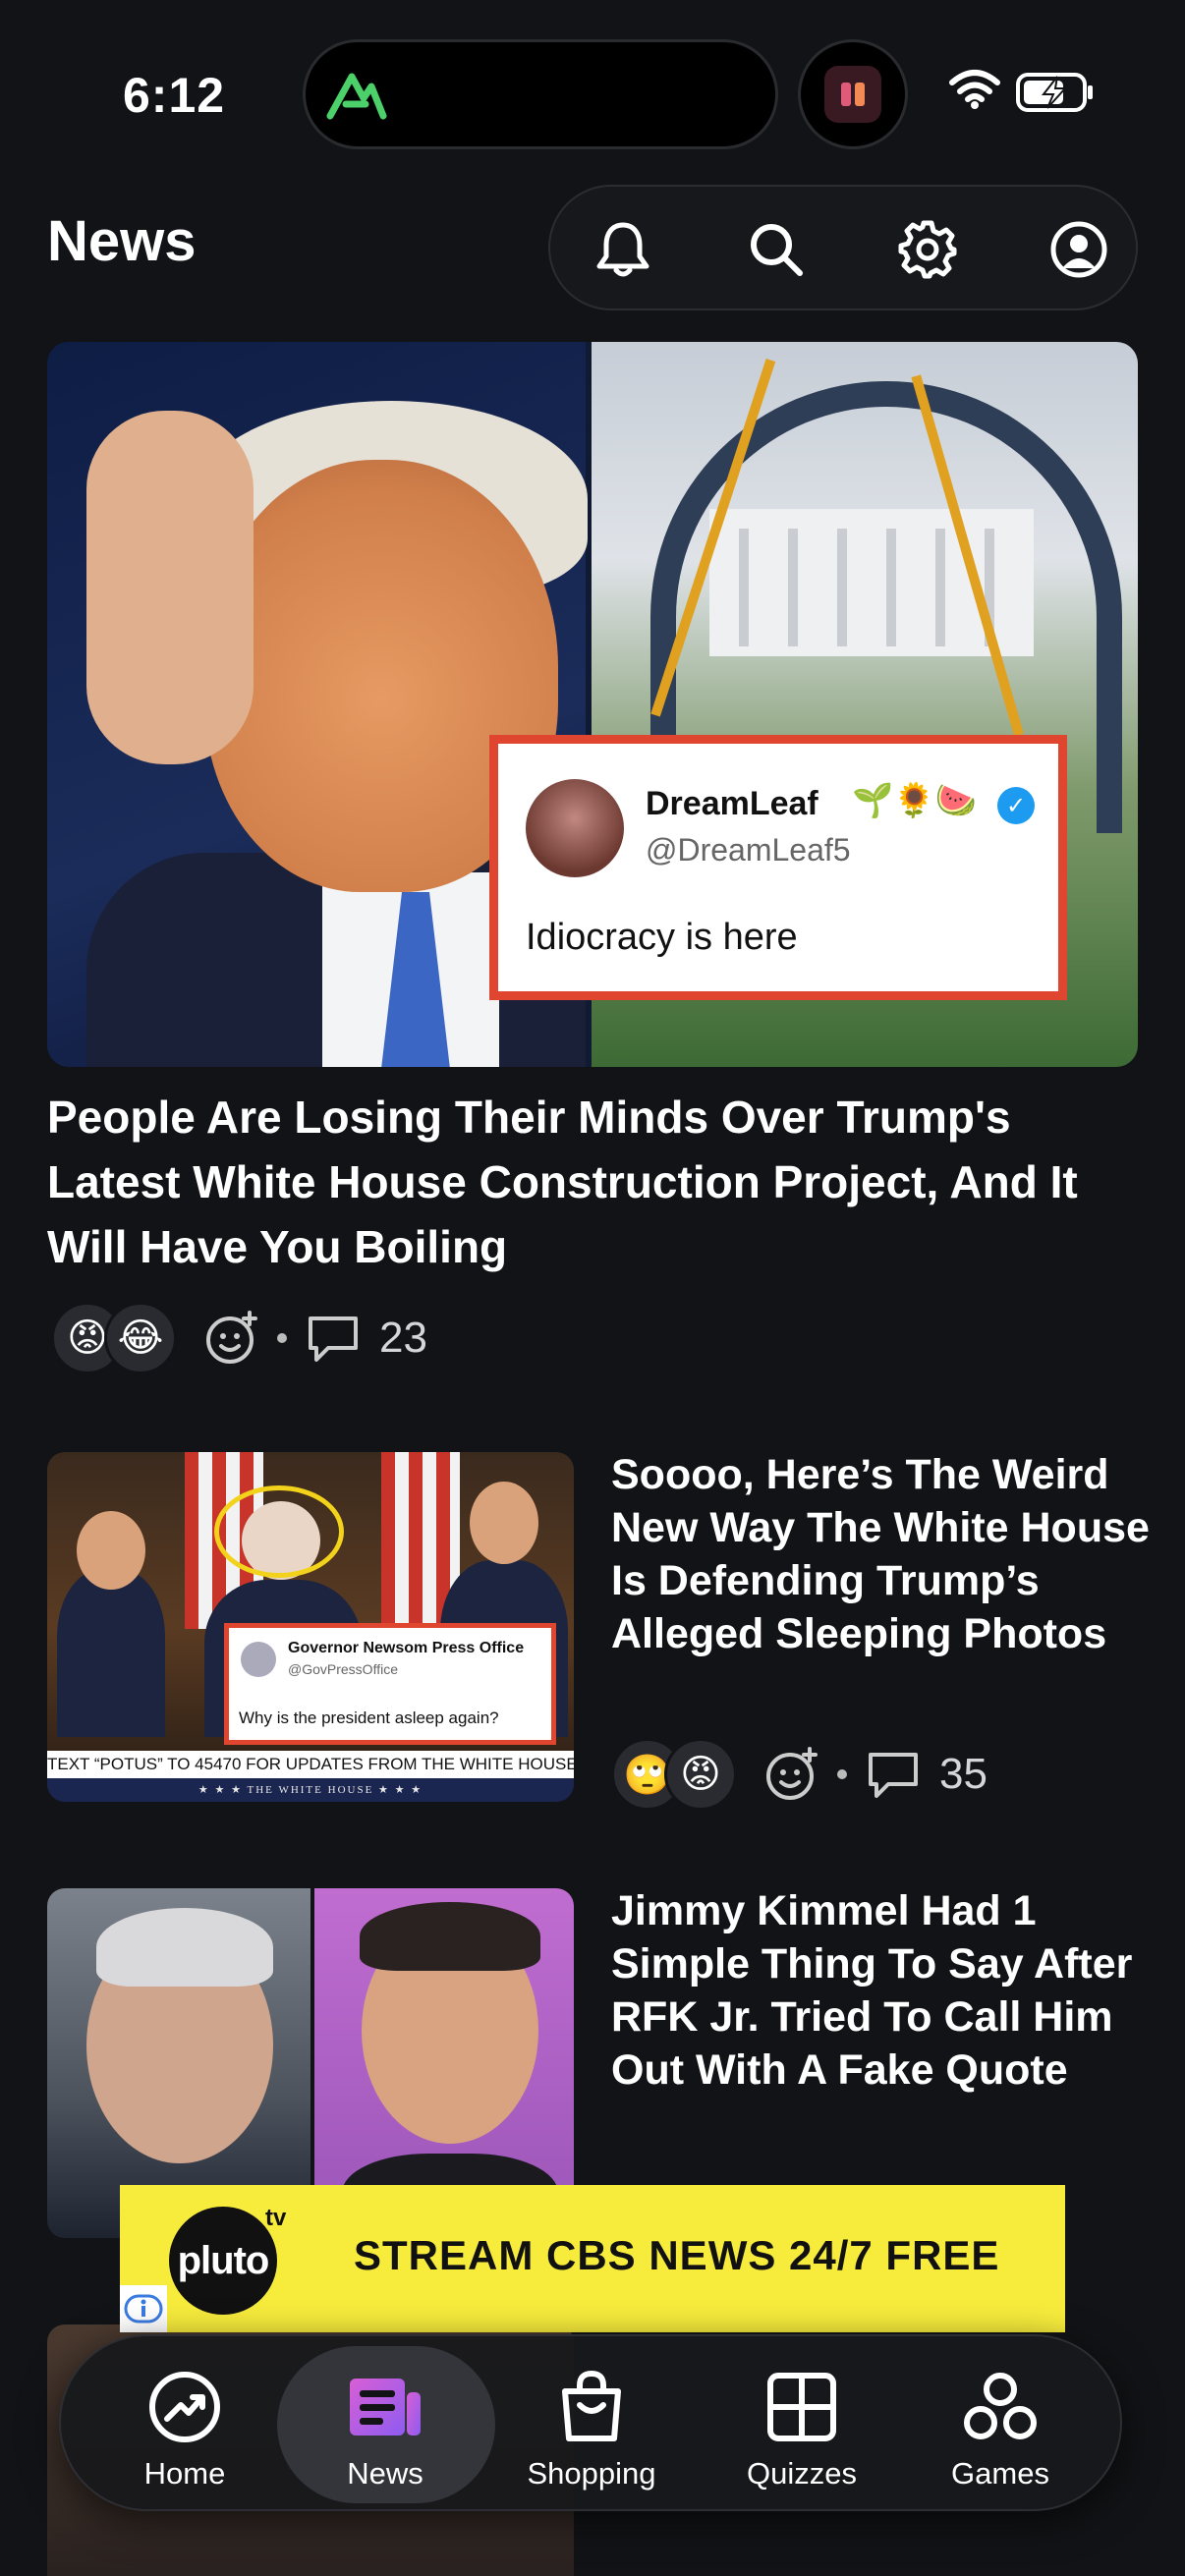 This screenshot has height=2576, width=1185. I want to click on nav-shopping: Shopping, so click(592, 2424).